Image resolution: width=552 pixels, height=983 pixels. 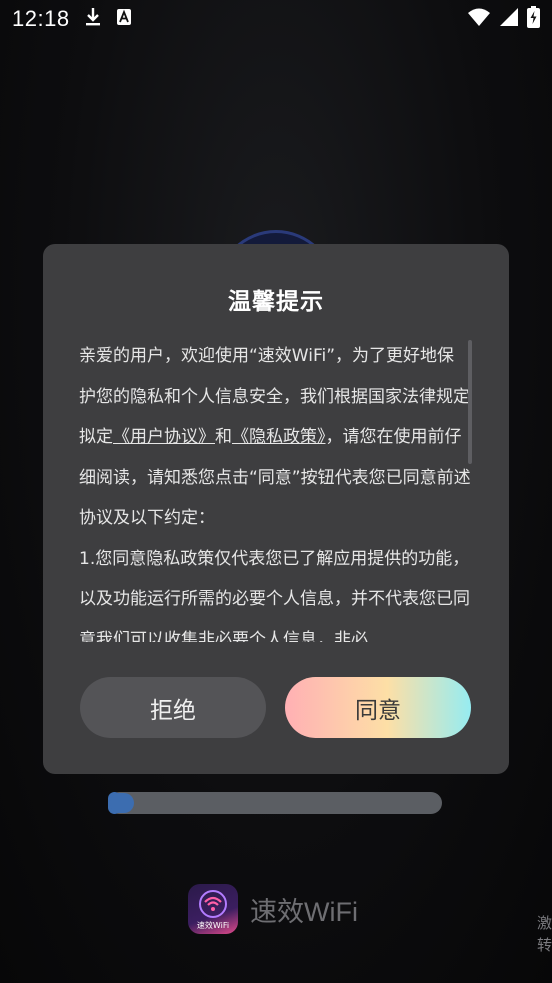 I want to click on app-logo: 速效WiFi, so click(x=213, y=909).